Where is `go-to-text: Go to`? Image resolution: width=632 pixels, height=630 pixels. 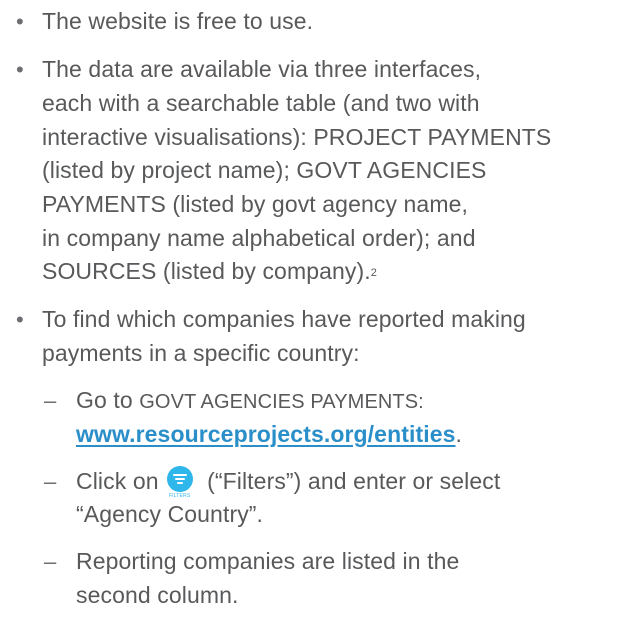 go-to-text: Go to is located at coordinates (108, 399).